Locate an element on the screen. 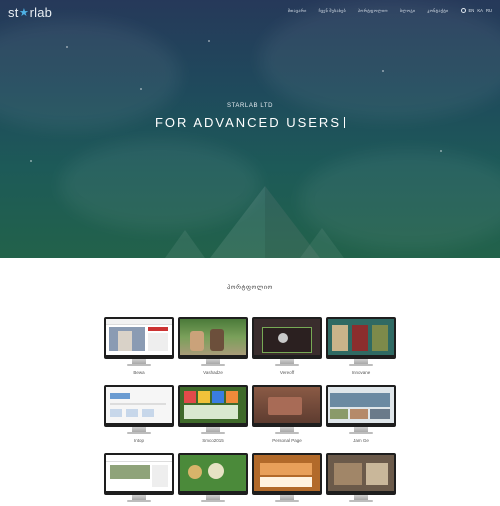  portfolio-card: Innovane is located at coordinates (361, 346).